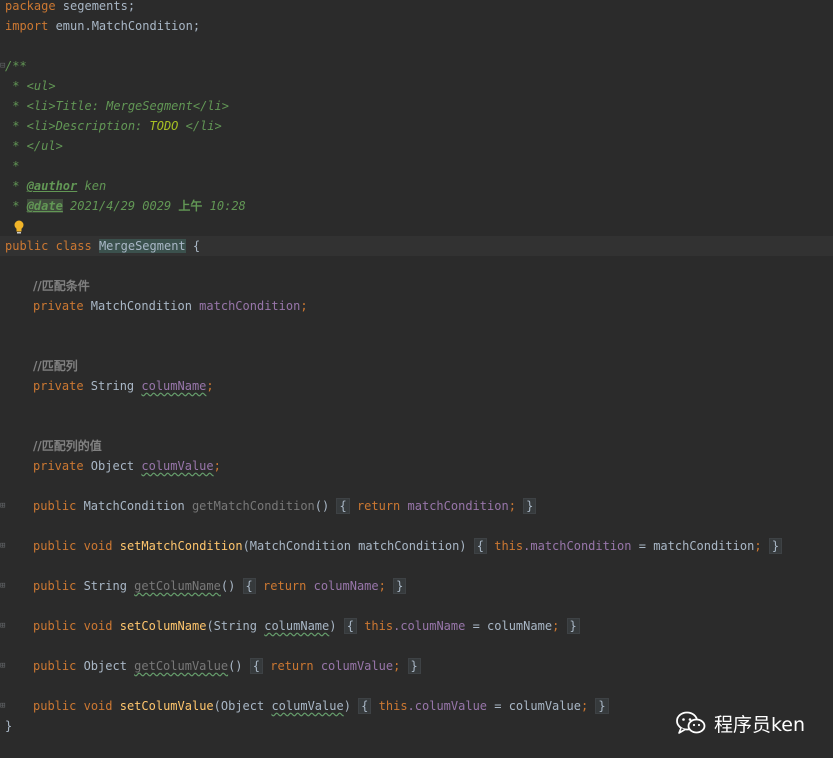 Image resolution: width=833 pixels, height=758 pixels. Describe the element at coordinates (34, 146) in the screenshot. I see `javadoc-ul-close: * </ul>` at that location.